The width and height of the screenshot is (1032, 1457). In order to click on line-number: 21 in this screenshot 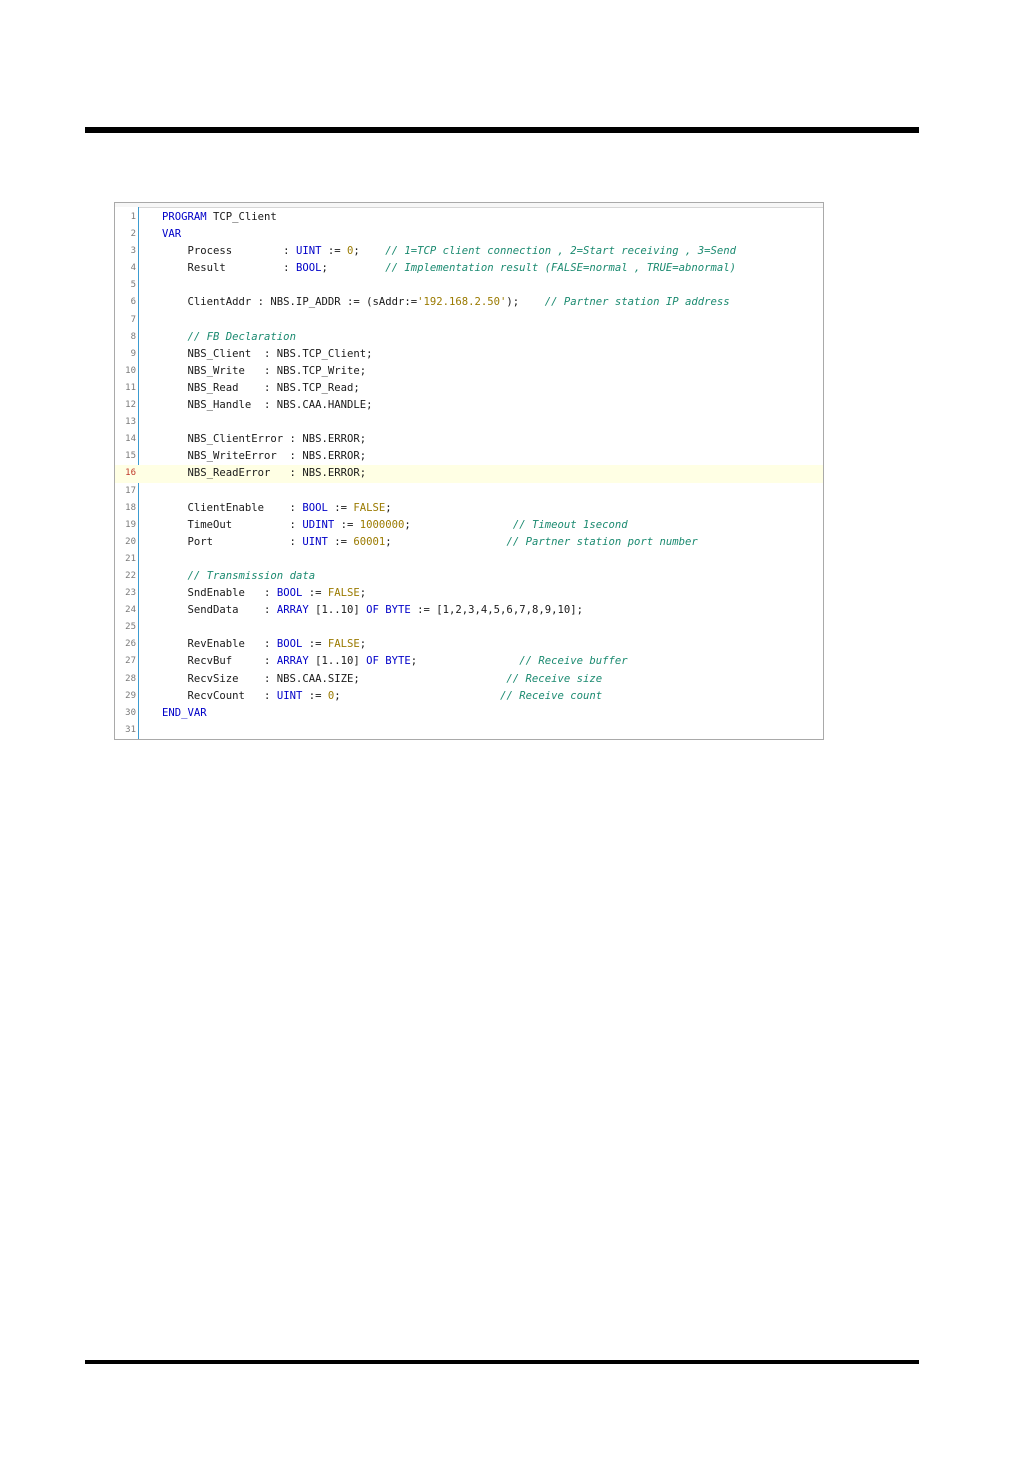, I will do `click(130, 558)`.